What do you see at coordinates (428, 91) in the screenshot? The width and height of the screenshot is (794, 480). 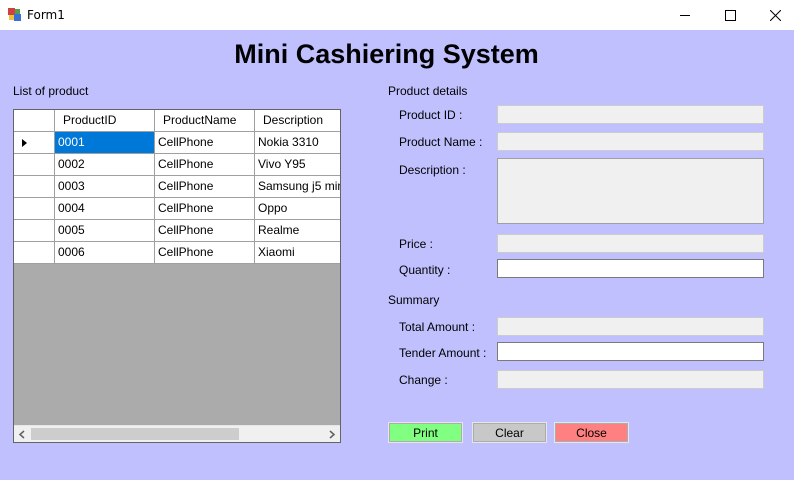 I see `product-details-label: Product details` at bounding box center [428, 91].